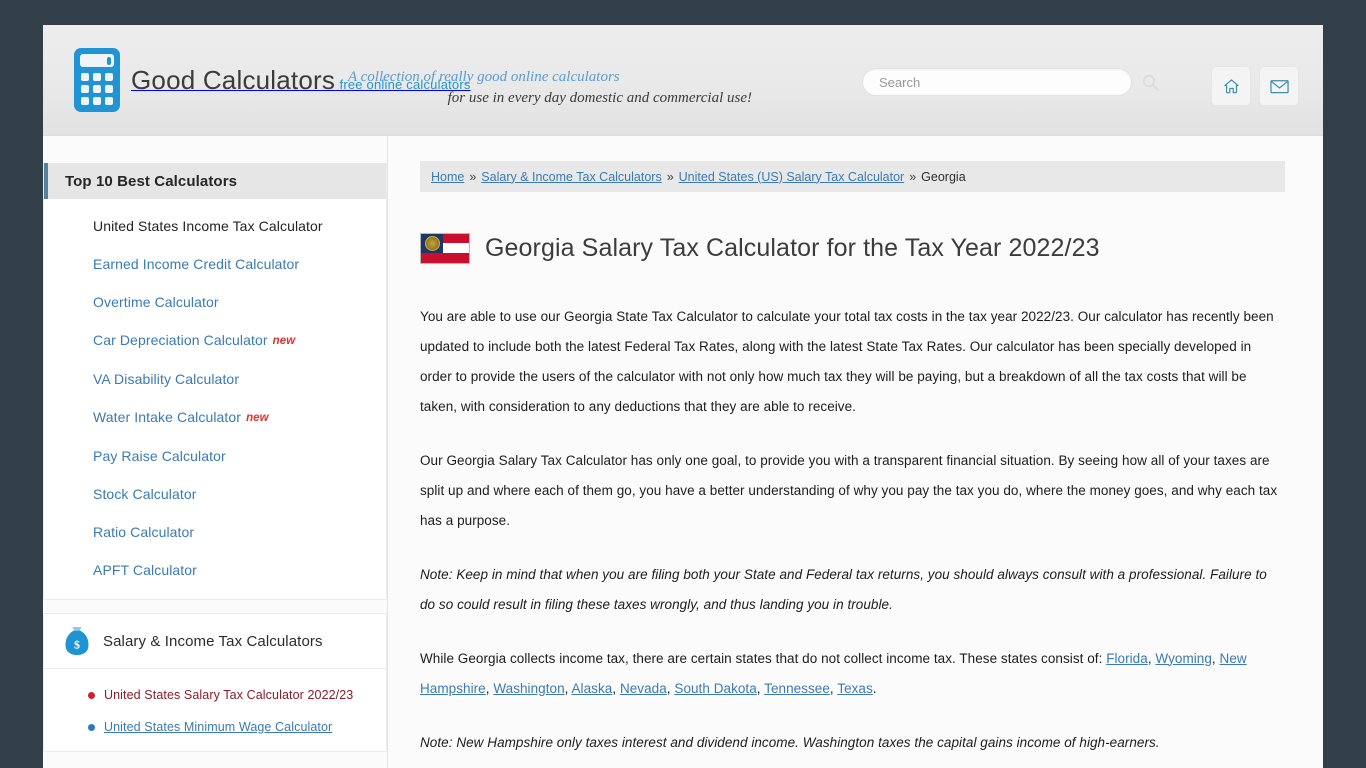 The image size is (1366, 768). Describe the element at coordinates (215, 494) in the screenshot. I see `sidebar-item-stock-calculator: Stock Calculator` at that location.